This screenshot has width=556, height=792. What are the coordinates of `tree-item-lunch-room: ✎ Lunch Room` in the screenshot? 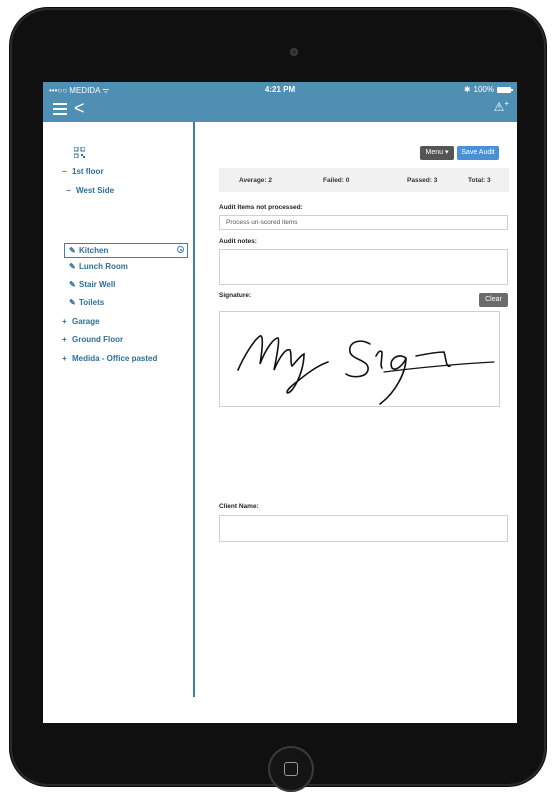 It's located at (98, 266).